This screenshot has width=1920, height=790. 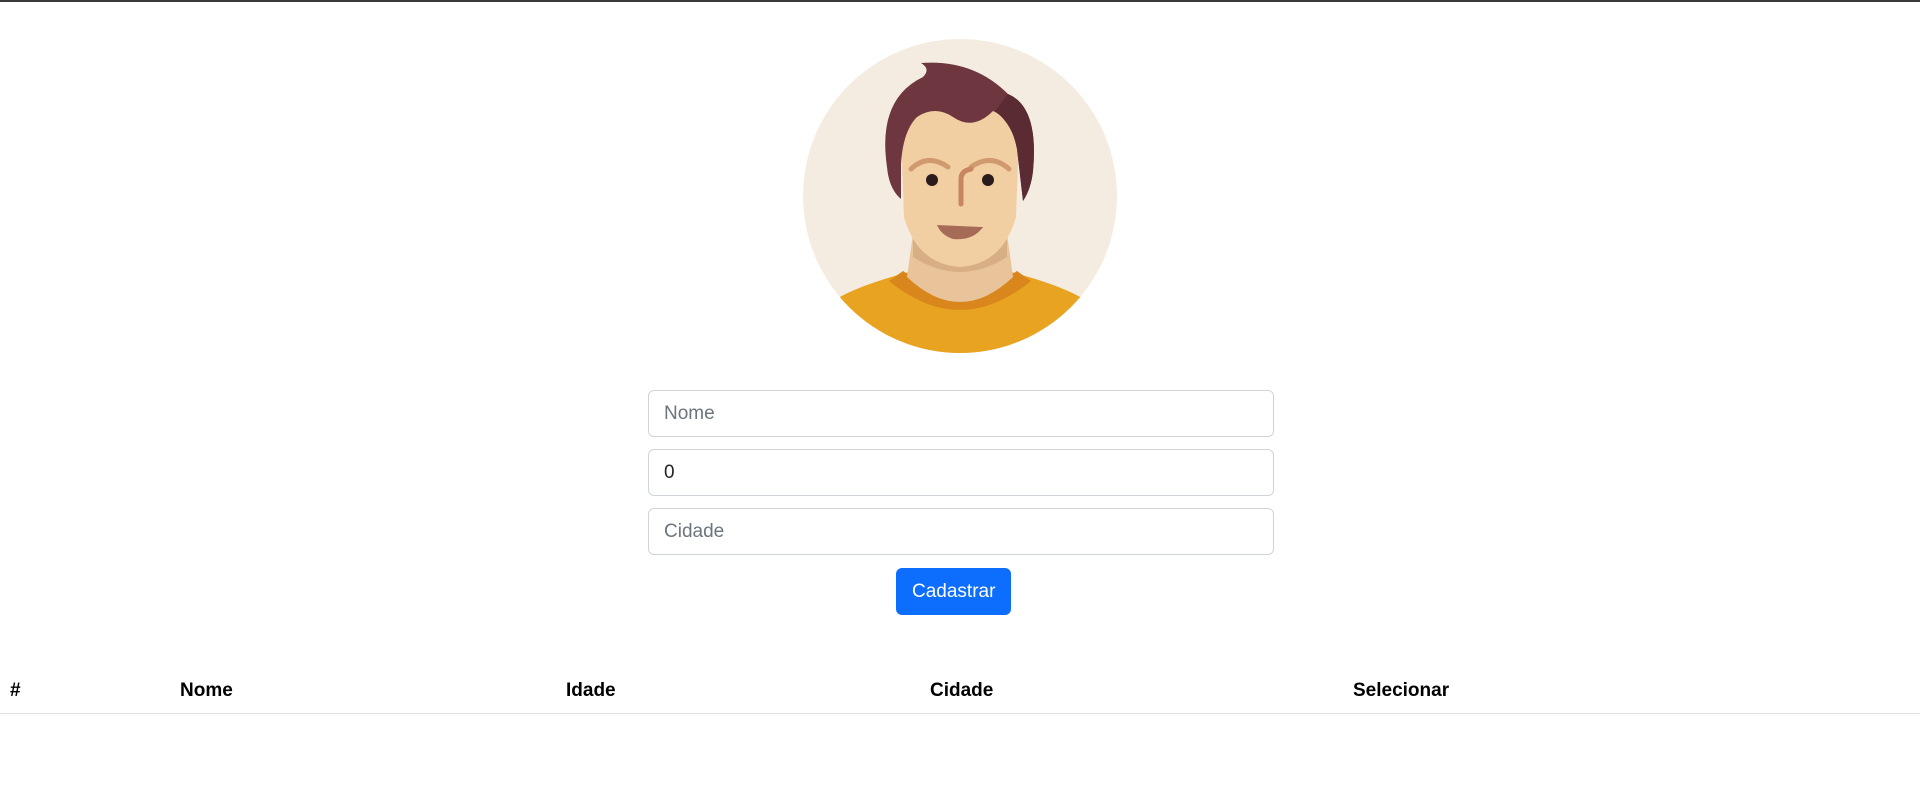 I want to click on avatar, so click(x=960, y=196).